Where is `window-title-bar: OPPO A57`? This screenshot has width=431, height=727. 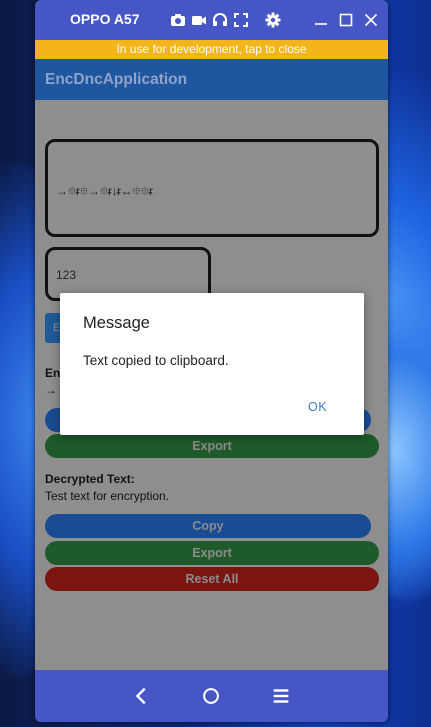 window-title-bar: OPPO A57 is located at coordinates (211, 20).